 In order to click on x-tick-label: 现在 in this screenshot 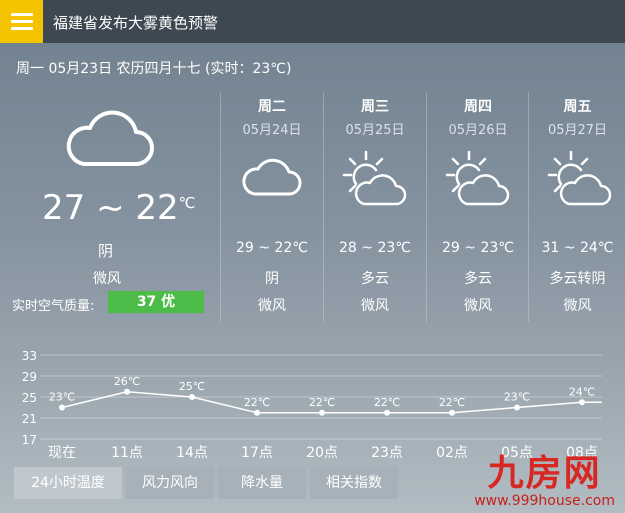, I will do `click(62, 453)`.